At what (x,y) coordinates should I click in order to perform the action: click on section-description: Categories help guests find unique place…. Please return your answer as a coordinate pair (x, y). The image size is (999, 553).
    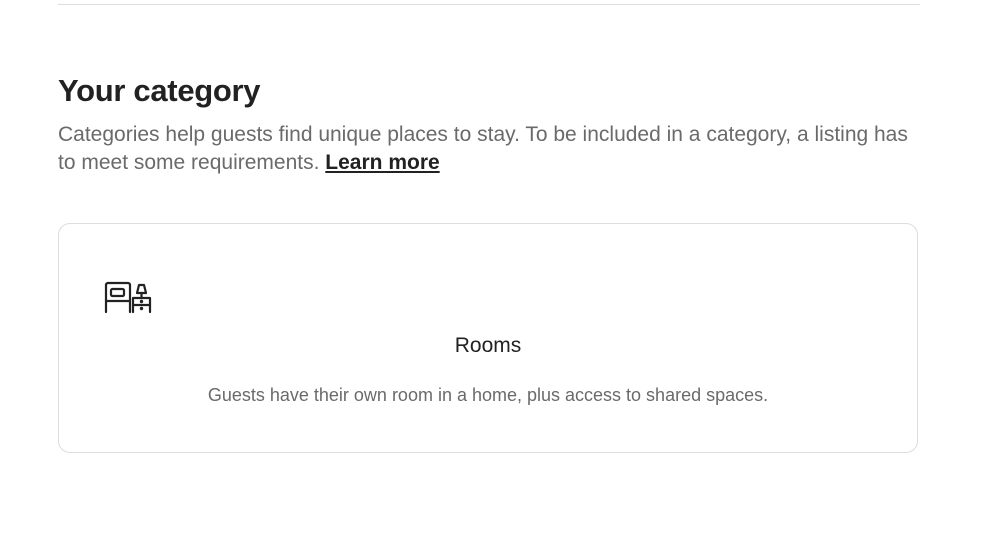
    Looking at the image, I should click on (489, 149).